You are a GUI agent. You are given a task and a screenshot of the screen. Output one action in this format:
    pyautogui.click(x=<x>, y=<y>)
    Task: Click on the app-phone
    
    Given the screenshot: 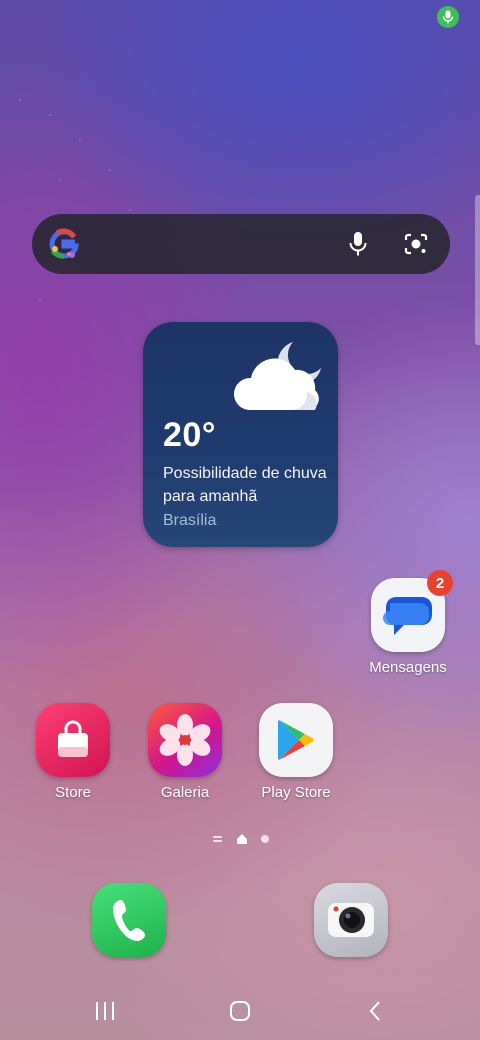 What is the action you would take?
    pyautogui.click(x=129, y=920)
    